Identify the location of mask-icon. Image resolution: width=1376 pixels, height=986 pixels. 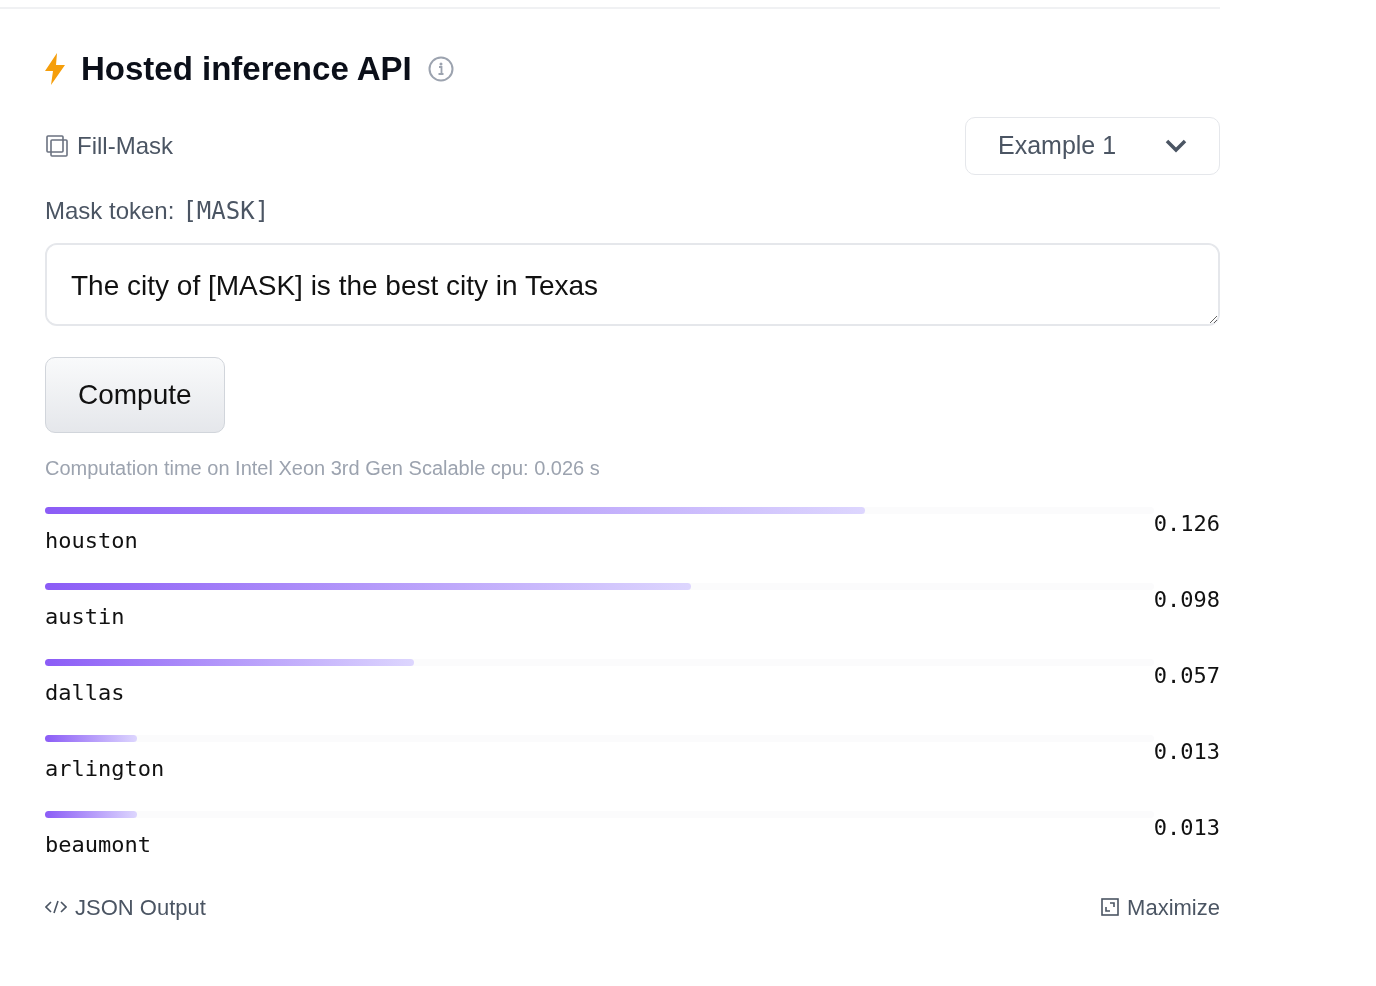
(57, 145).